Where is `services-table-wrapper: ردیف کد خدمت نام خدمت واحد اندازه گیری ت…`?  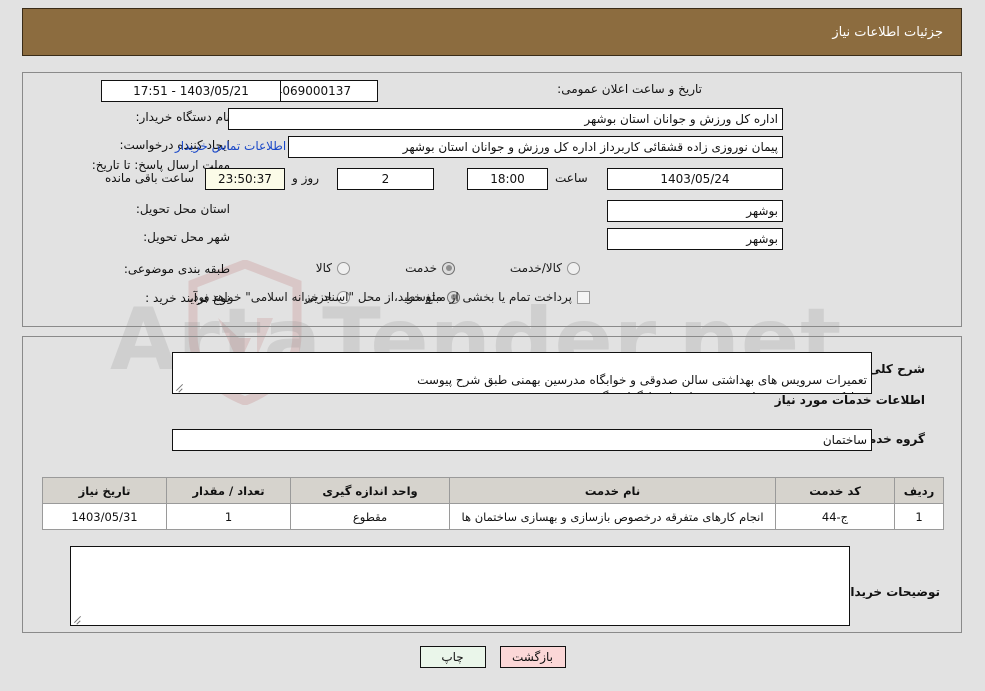 services-table-wrapper: ردیف کد خدمت نام خدمت واحد اندازه گیری ت… is located at coordinates (493, 503).